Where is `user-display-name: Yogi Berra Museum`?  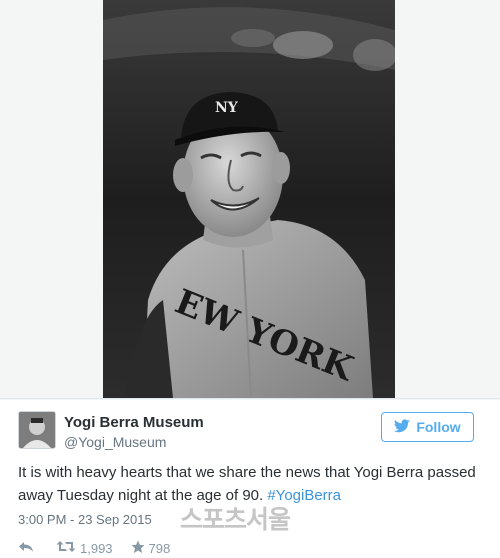 user-display-name: Yogi Berra Museum is located at coordinates (134, 422).